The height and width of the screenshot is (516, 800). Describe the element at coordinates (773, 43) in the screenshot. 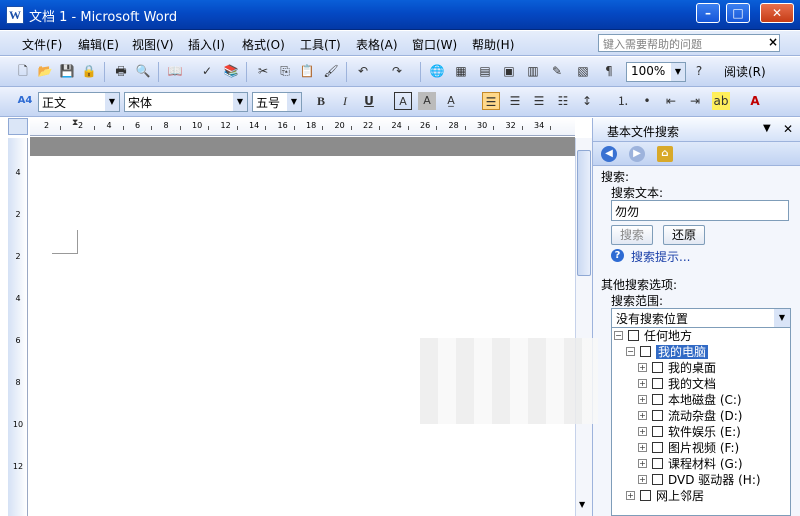

I see `close-document-icon: ×` at that location.